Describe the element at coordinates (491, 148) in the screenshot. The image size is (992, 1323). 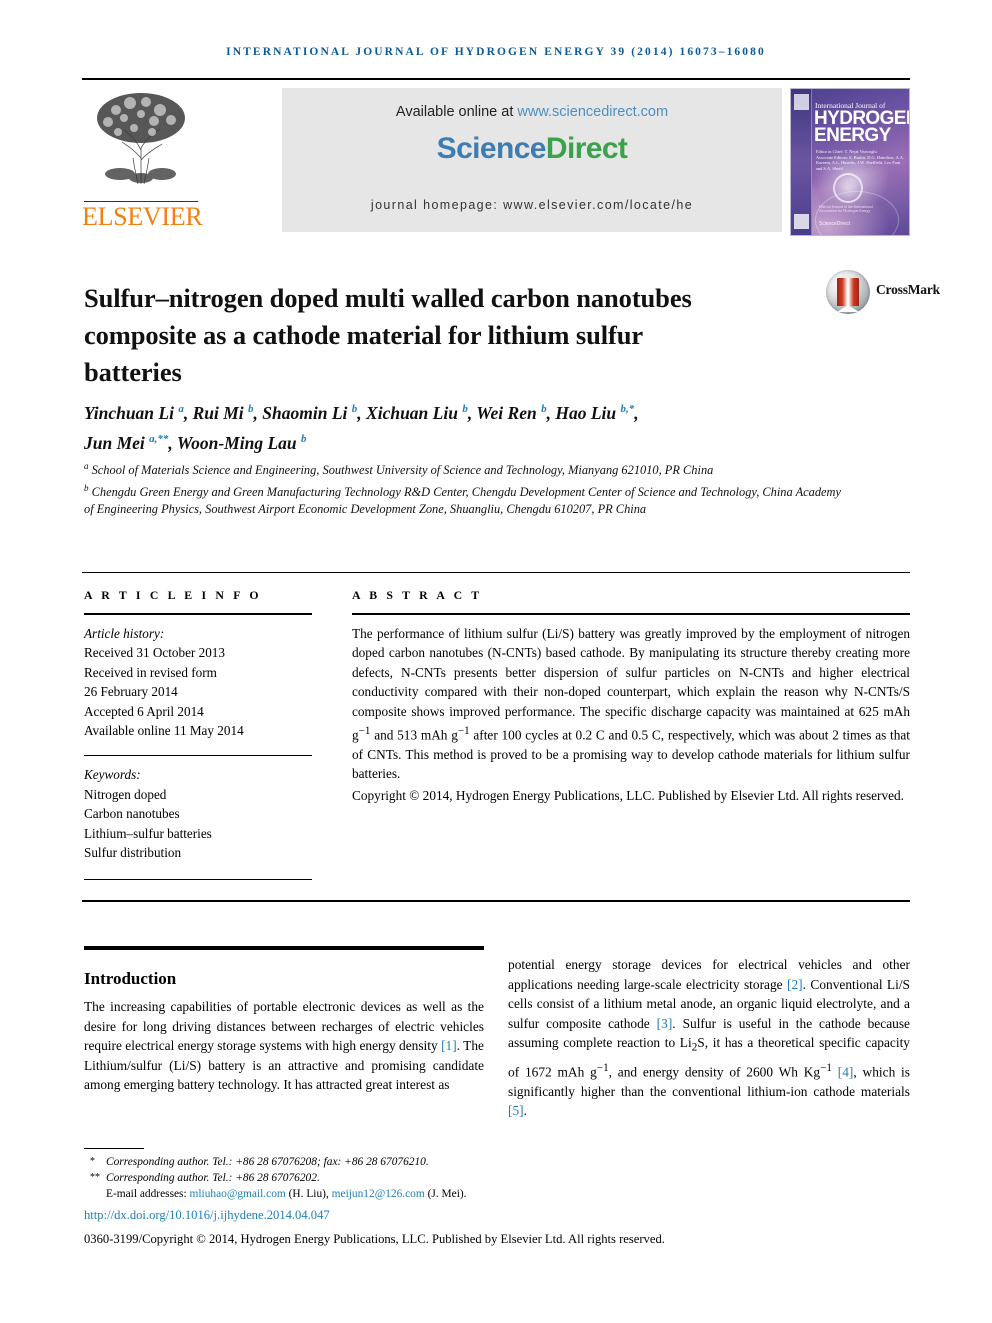
I see `sciencedirect-logo-science: Science` at that location.